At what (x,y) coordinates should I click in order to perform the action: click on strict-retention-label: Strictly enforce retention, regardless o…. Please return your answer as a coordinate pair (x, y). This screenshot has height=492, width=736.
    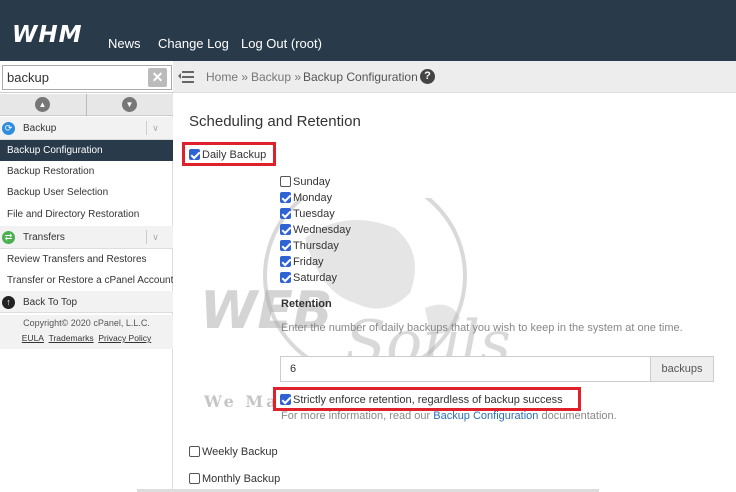
    Looking at the image, I should click on (428, 400).